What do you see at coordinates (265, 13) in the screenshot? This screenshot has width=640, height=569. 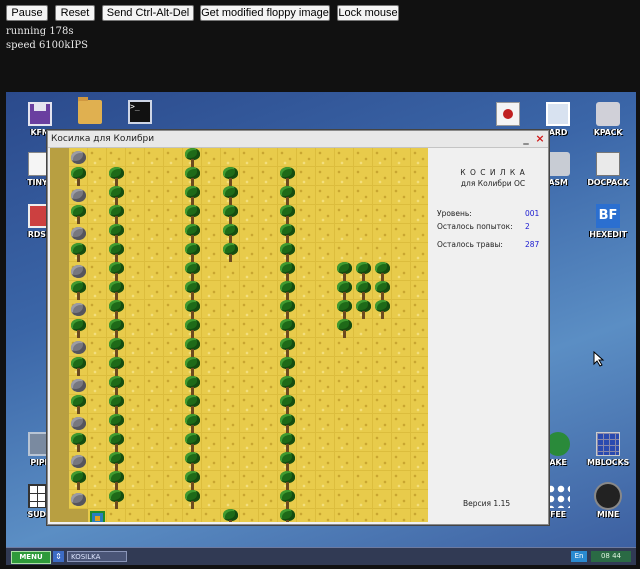 I see `get-floppy-image-button: Get modified floppy image` at bounding box center [265, 13].